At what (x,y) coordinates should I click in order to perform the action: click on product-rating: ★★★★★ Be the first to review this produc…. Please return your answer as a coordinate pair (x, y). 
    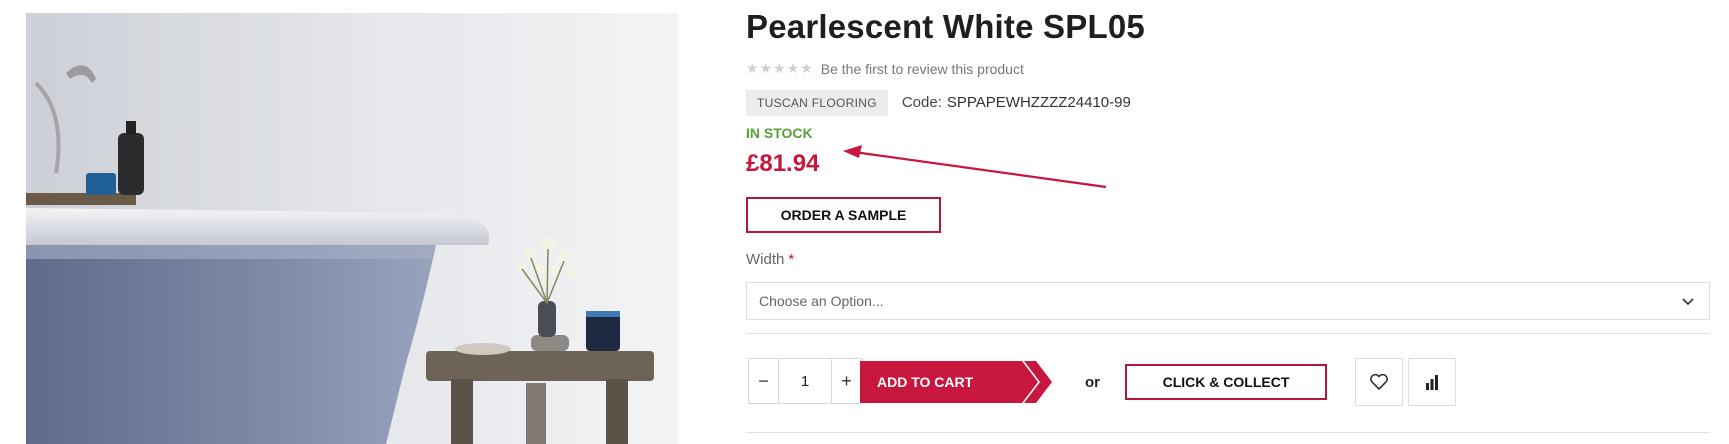
    Looking at the image, I should click on (885, 68).